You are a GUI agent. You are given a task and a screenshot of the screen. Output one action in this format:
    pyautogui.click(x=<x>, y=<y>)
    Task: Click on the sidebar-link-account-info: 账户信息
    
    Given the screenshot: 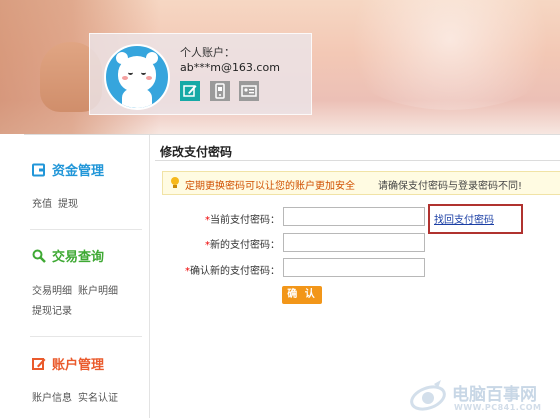 What is the action you would take?
    pyautogui.click(x=52, y=398)
    